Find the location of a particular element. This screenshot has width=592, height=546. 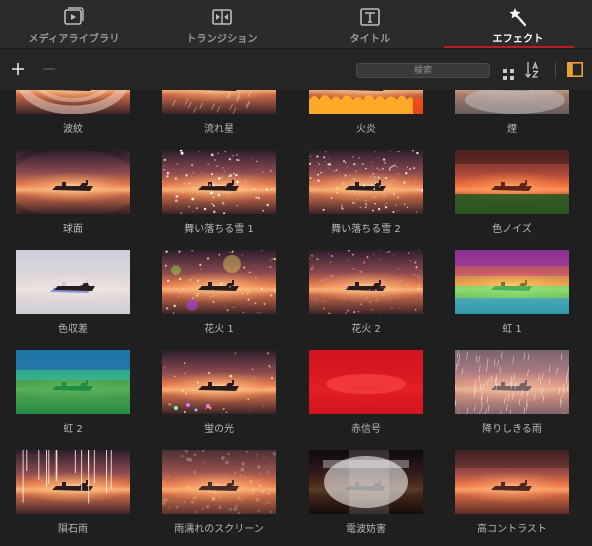

tab-label: エフェクト is located at coordinates (518, 39).